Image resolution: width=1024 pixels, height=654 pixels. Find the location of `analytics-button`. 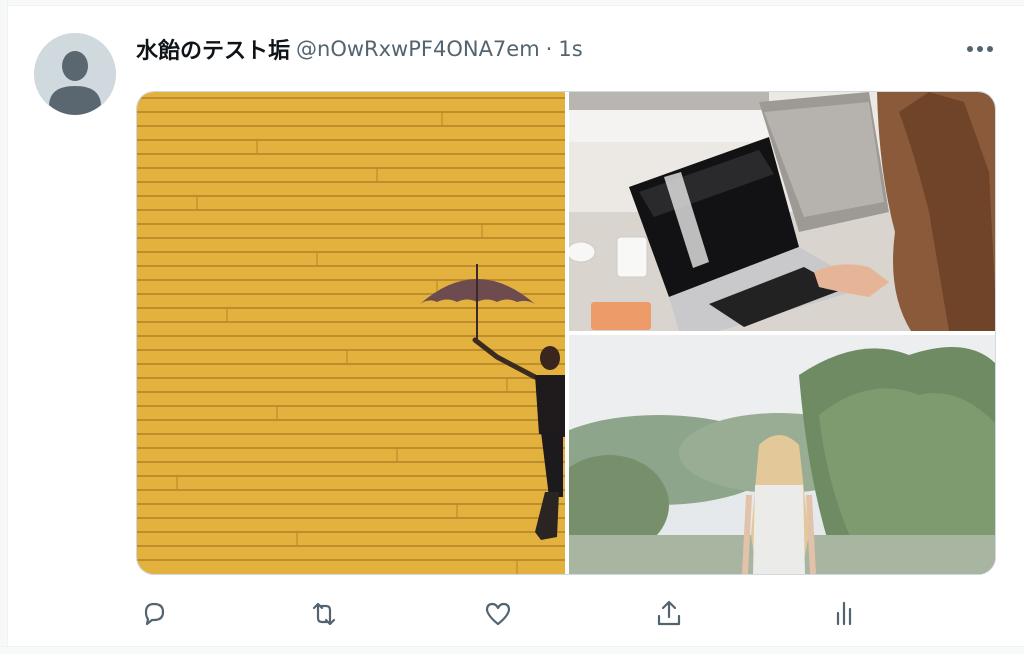

analytics-button is located at coordinates (844, 614).